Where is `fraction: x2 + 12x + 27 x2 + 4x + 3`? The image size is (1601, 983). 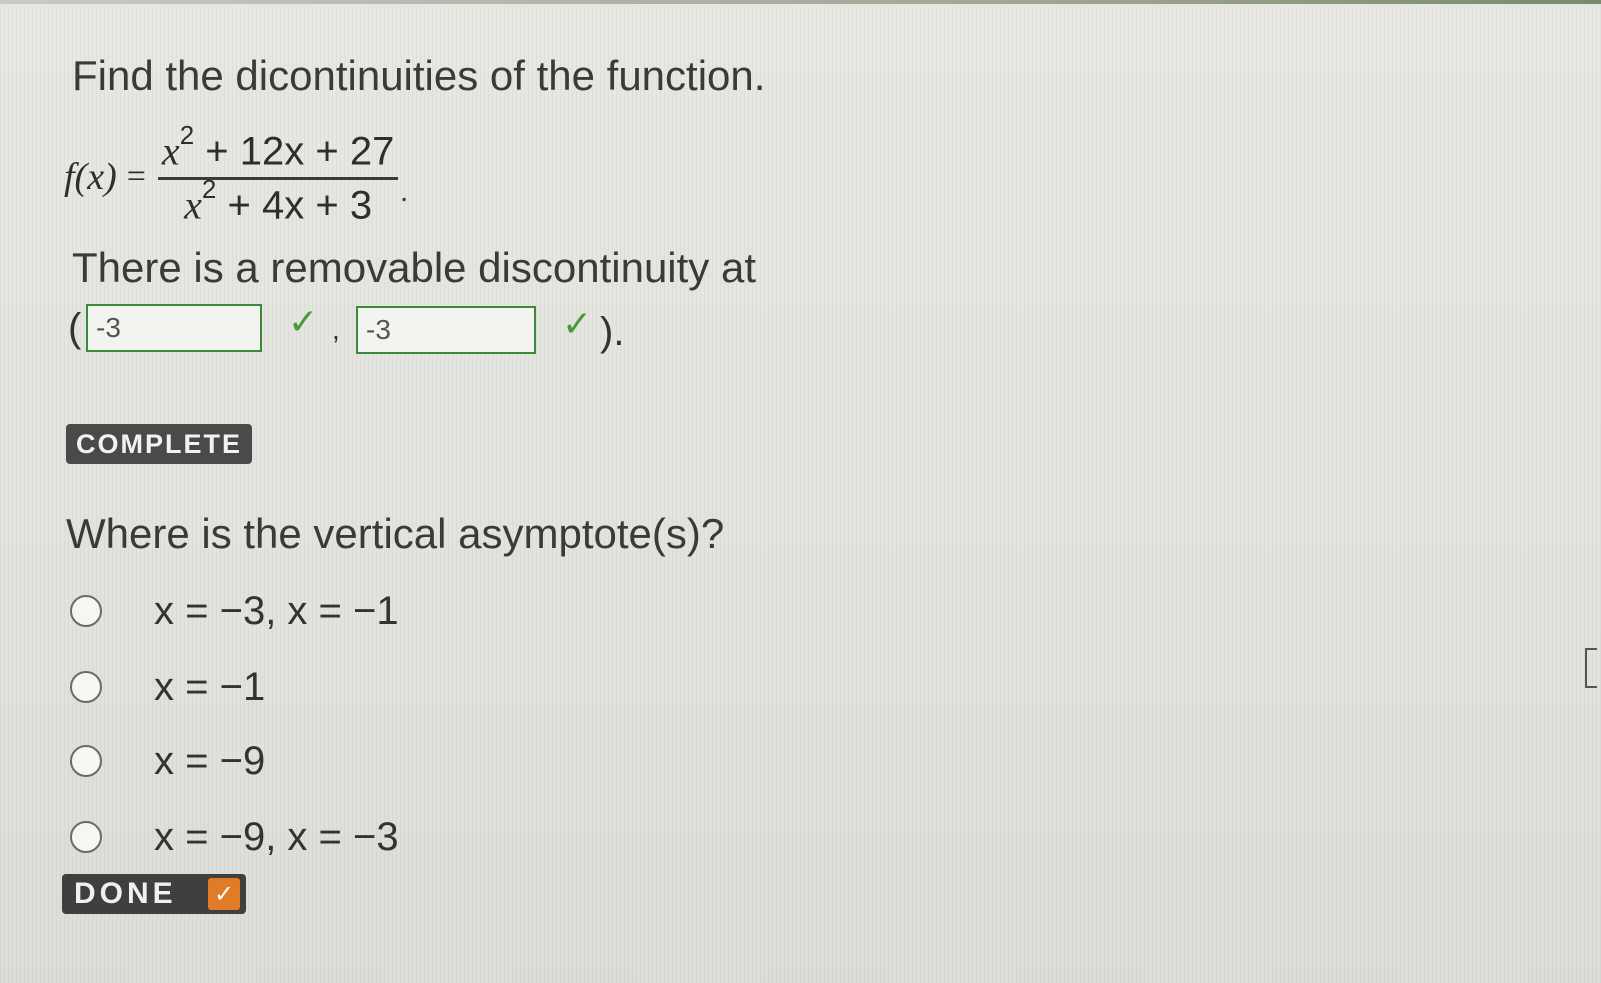 fraction: x2 + 12x + 27 x2 + 4x + 3 is located at coordinates (278, 174).